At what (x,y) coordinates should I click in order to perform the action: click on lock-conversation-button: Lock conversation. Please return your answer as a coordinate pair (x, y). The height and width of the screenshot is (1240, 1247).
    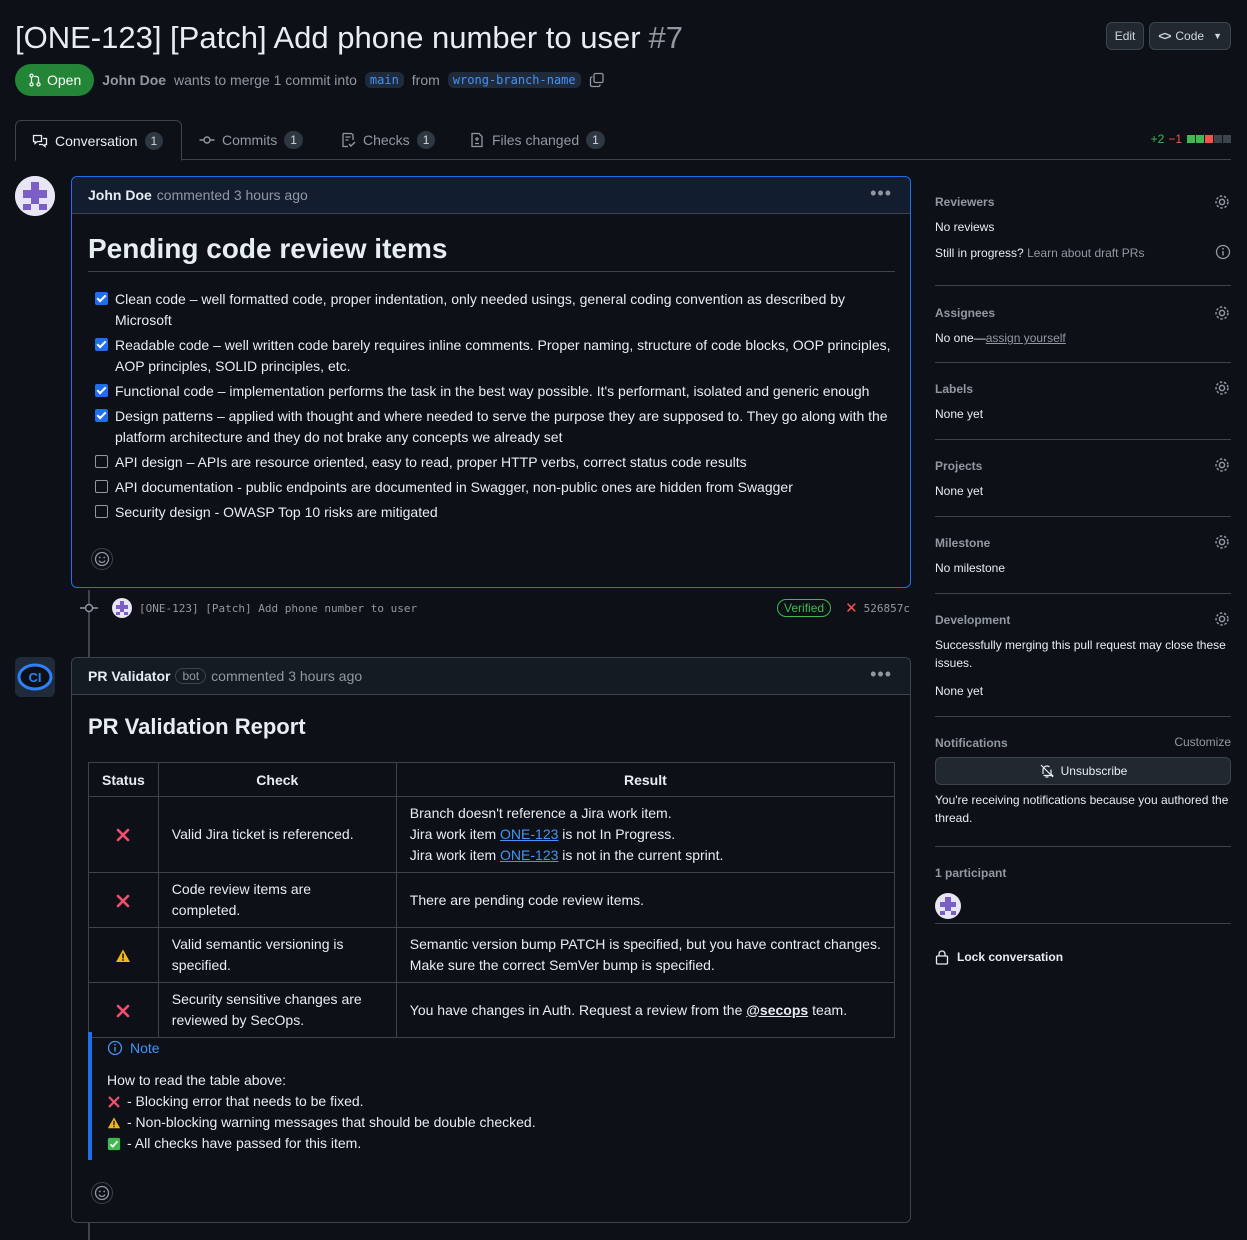
    Looking at the image, I should click on (1083, 949).